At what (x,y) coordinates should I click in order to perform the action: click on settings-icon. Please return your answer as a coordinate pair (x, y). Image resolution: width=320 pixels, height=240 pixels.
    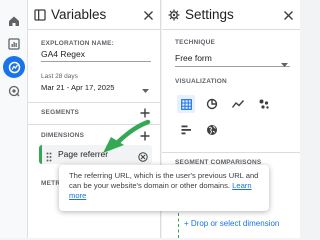
    Looking at the image, I should click on (174, 17).